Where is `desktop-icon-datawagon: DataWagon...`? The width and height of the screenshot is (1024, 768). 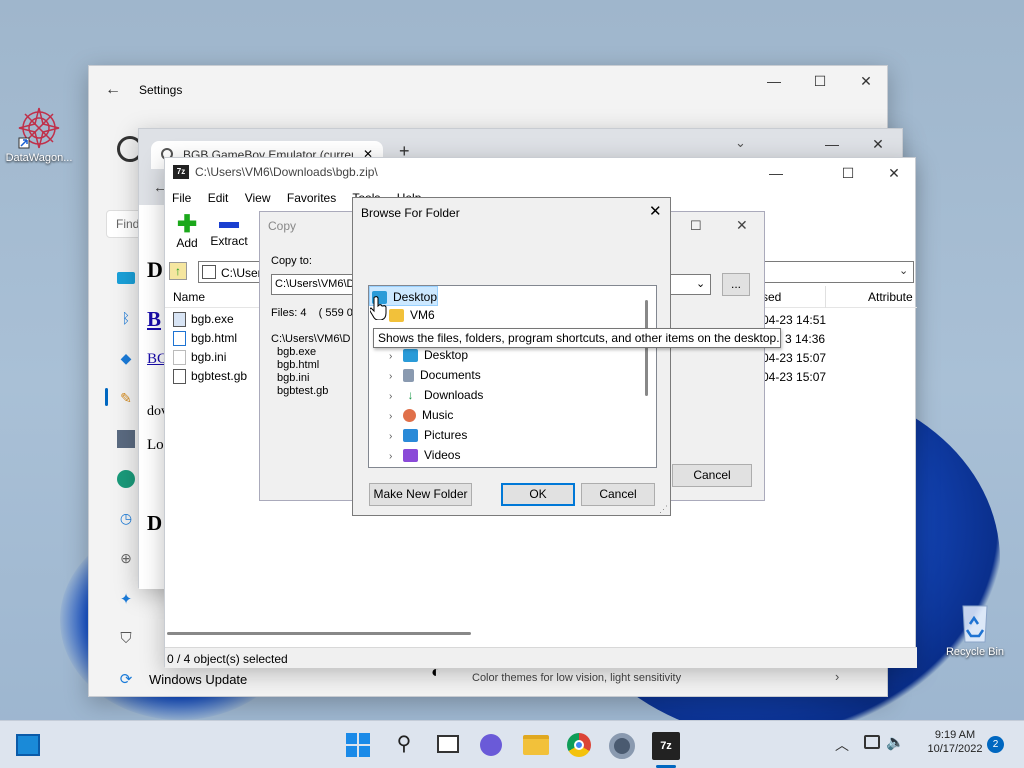 desktop-icon-datawagon: DataWagon... is located at coordinates (39, 135).